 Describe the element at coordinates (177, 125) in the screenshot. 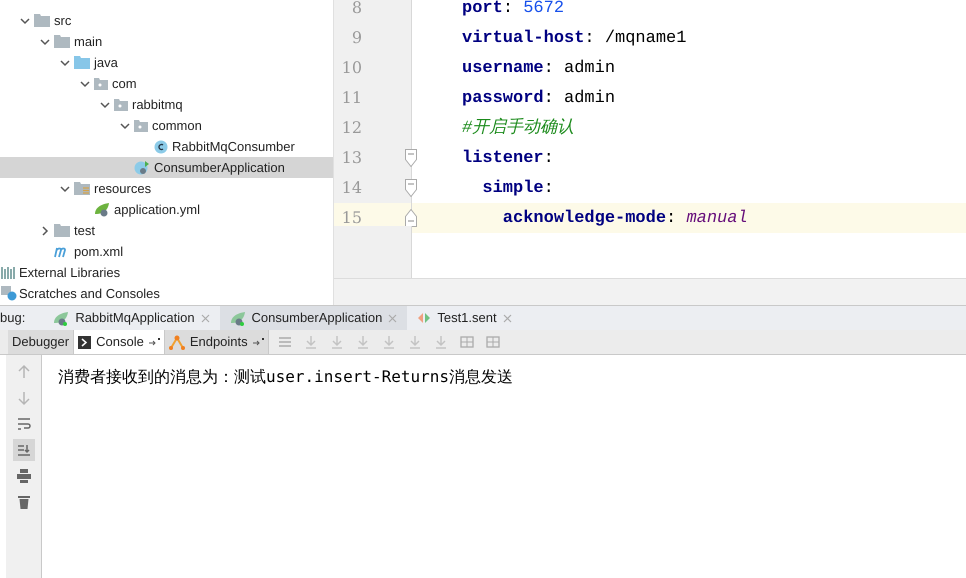

I see `tree-item-label: common` at that location.